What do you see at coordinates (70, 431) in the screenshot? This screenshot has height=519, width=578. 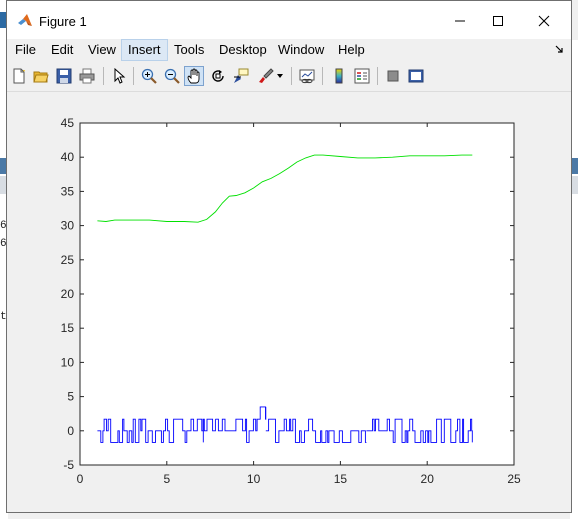 I see `y-tick-label: 0` at bounding box center [70, 431].